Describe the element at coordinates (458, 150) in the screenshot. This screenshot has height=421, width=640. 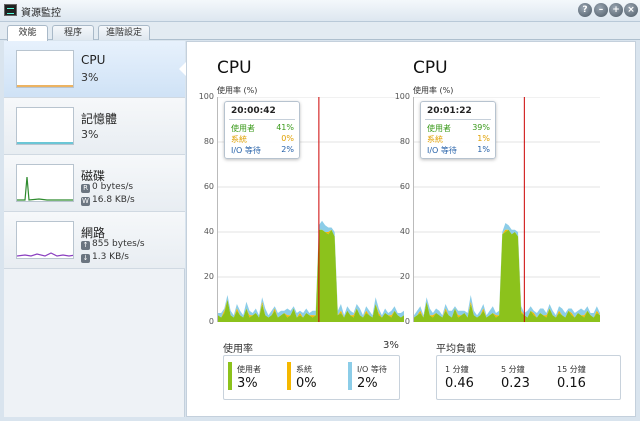
I see `tooltip-io-row: I/O 等待 1%` at that location.